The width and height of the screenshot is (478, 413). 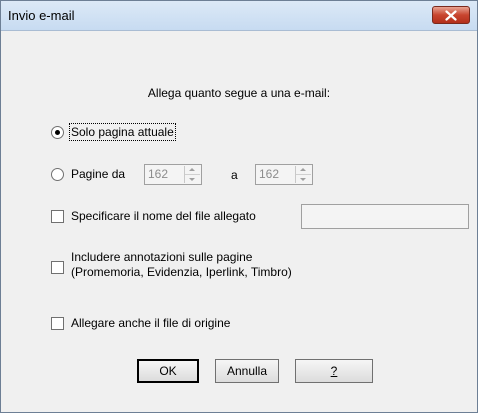 What do you see at coordinates (284, 174) in the screenshot?
I see `page-to-spinner: 162` at bounding box center [284, 174].